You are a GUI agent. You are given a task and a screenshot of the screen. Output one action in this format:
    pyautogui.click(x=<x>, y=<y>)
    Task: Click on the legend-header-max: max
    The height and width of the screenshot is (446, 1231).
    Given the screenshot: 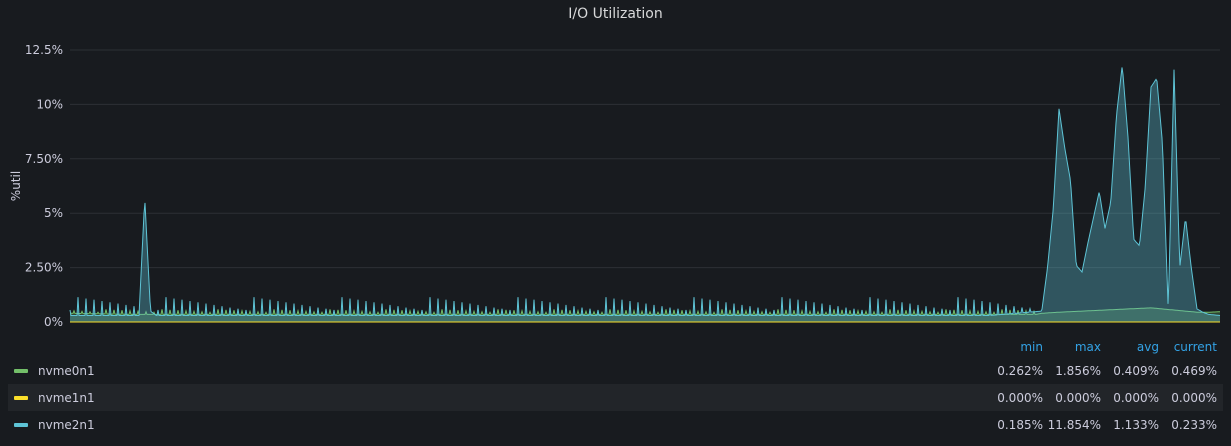 What is the action you would take?
    pyautogui.click(x=1074, y=347)
    